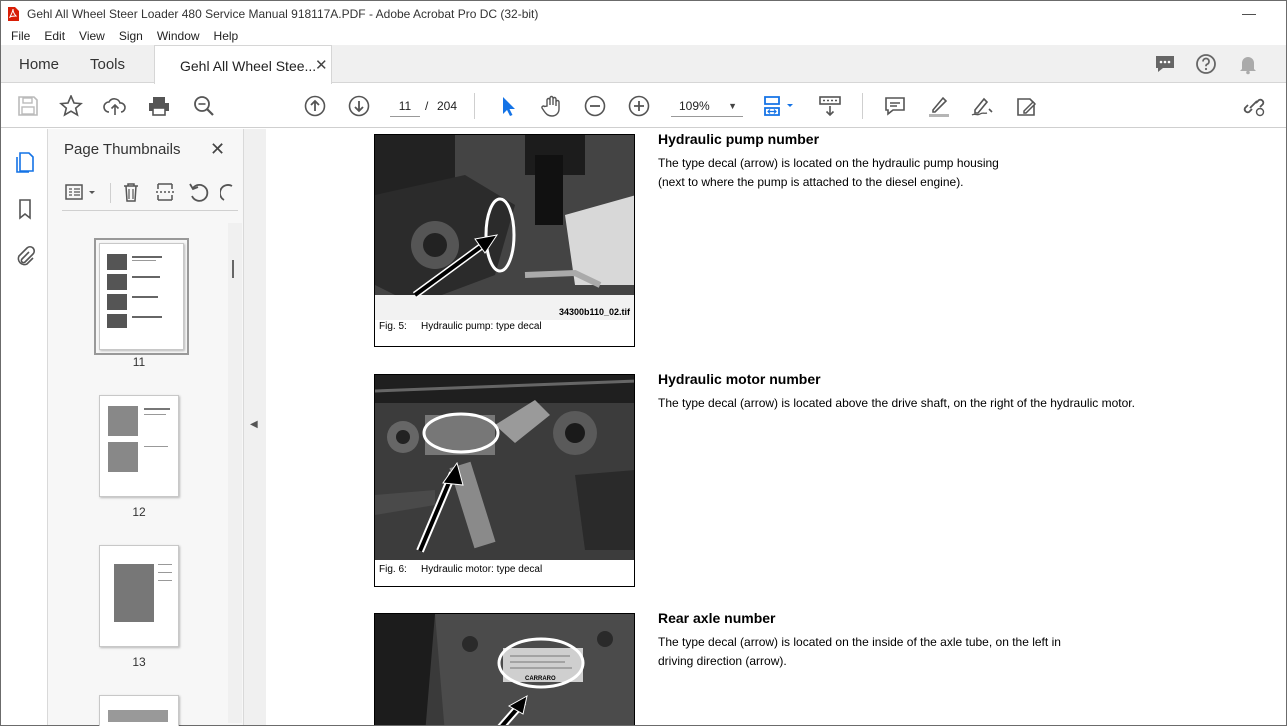 Image resolution: width=1287 pixels, height=726 pixels. Describe the element at coordinates (178, 36) in the screenshot. I see `menu-window: Window` at that location.